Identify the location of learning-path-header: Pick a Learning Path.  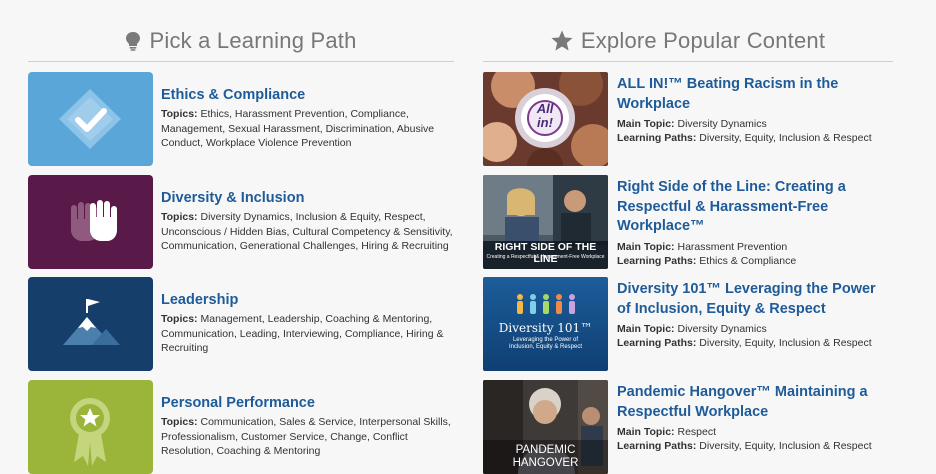
(241, 31).